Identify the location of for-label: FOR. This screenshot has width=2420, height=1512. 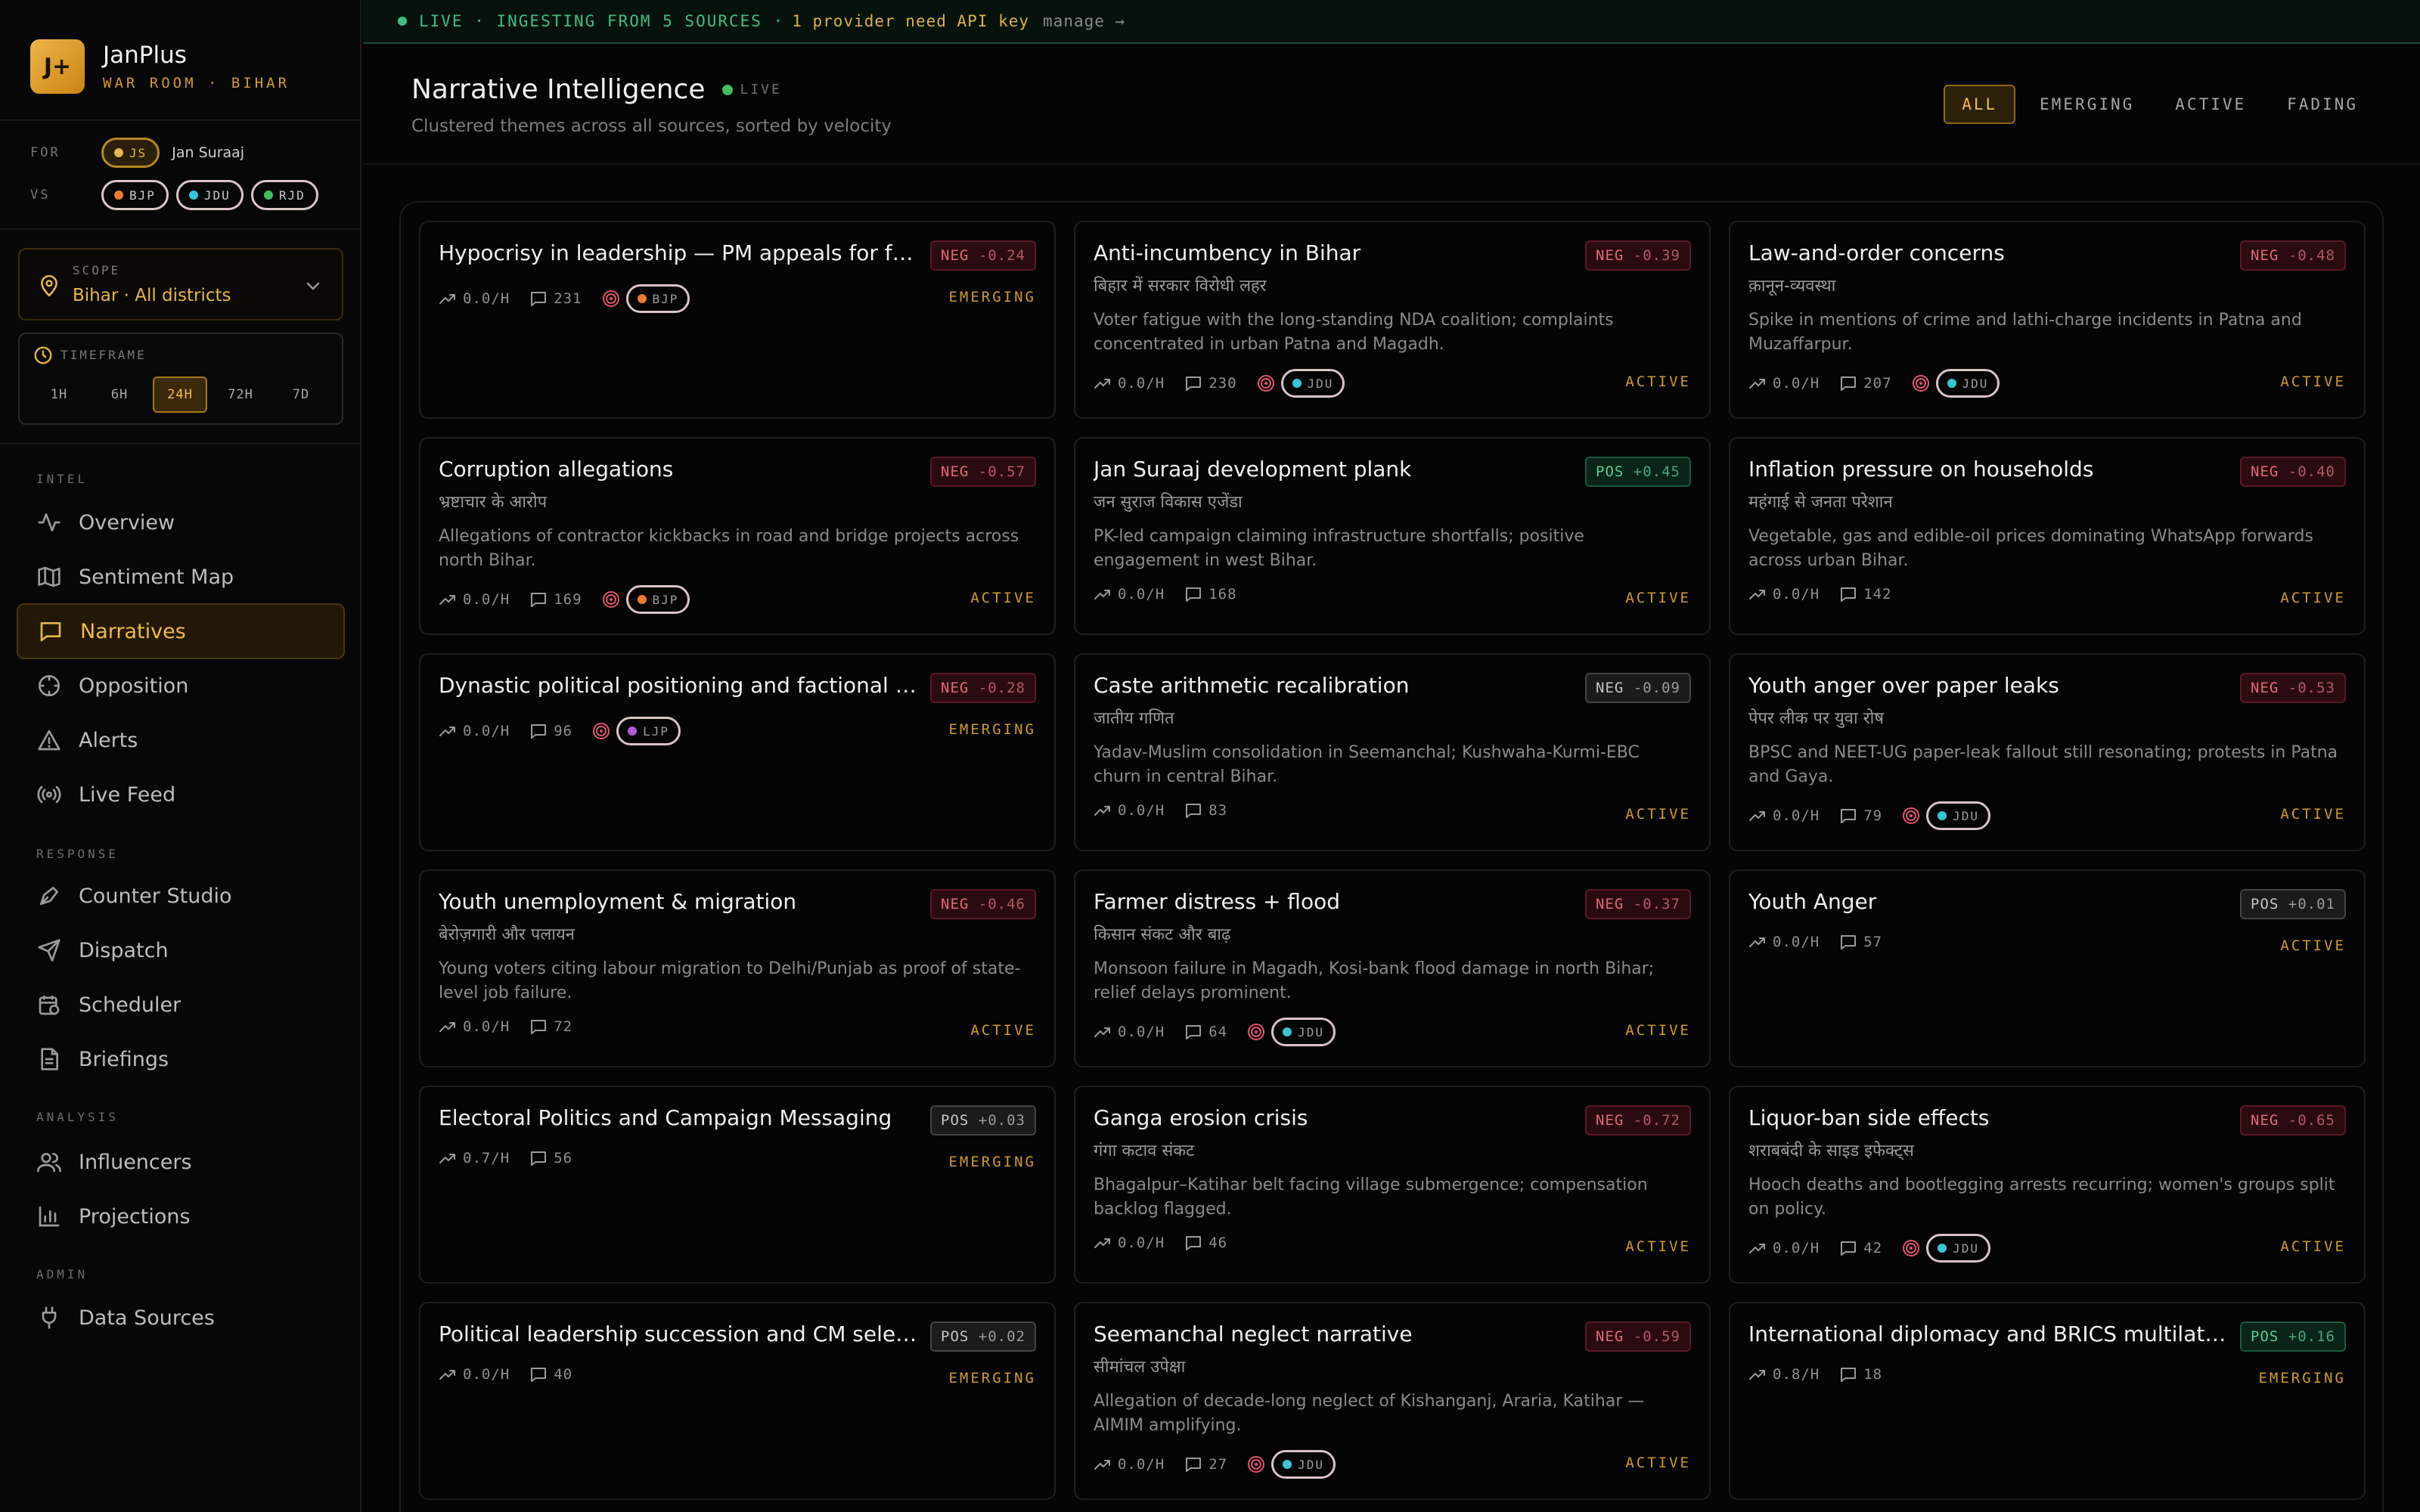
(45, 152).